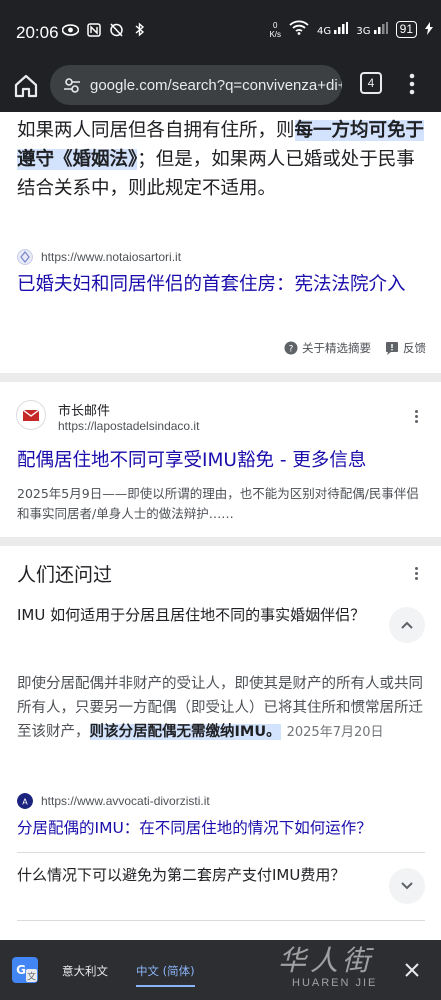 This screenshot has width=441, height=1000. Describe the element at coordinates (372, 29) in the screenshot. I see `signal-3g-icon: 3G` at that location.